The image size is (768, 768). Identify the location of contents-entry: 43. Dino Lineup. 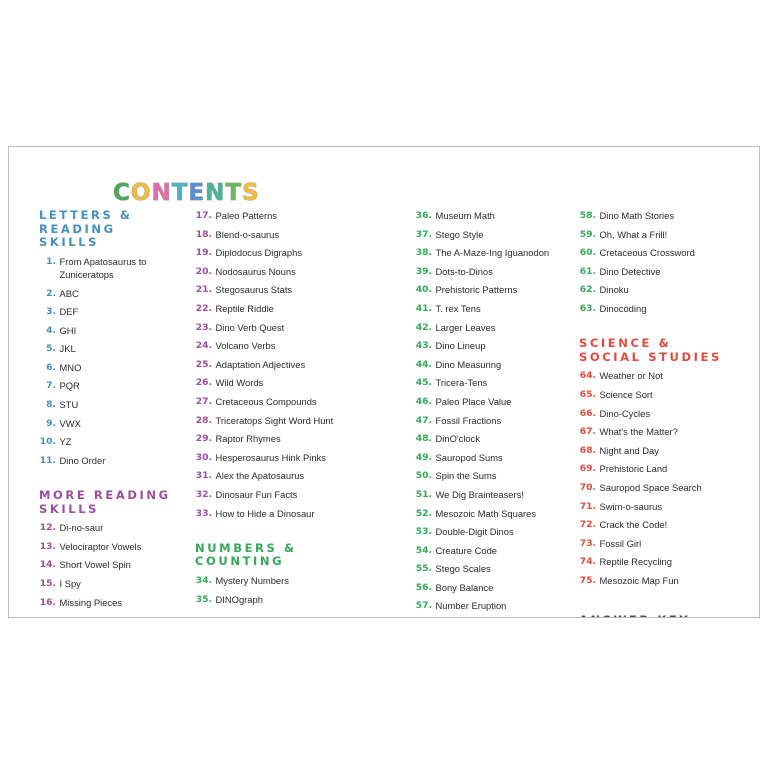
(503, 345).